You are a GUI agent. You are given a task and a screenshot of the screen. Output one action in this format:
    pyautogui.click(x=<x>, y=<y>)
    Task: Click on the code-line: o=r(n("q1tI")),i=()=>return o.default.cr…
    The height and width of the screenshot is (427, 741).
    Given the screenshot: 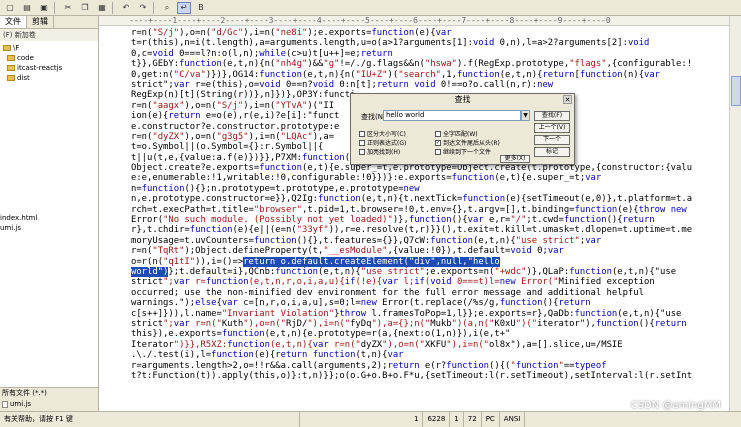 What is the action you would take?
    pyautogui.click(x=420, y=261)
    